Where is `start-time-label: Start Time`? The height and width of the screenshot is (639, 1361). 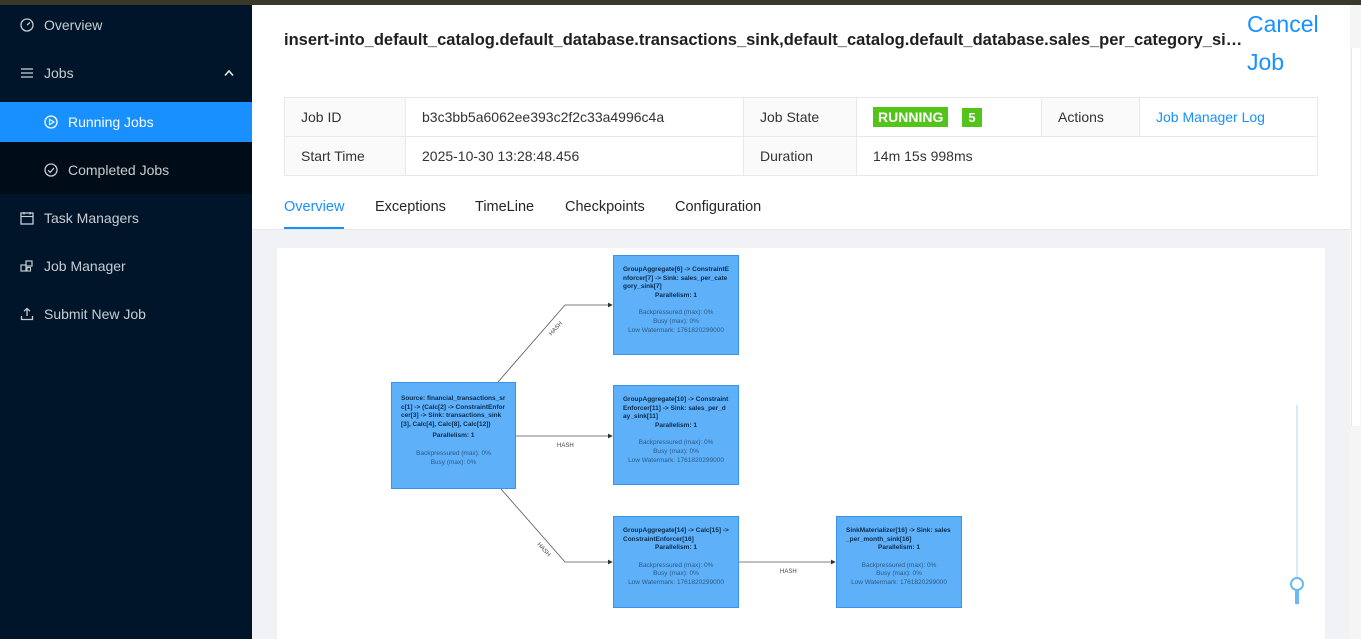 start-time-label: Start Time is located at coordinates (345, 156).